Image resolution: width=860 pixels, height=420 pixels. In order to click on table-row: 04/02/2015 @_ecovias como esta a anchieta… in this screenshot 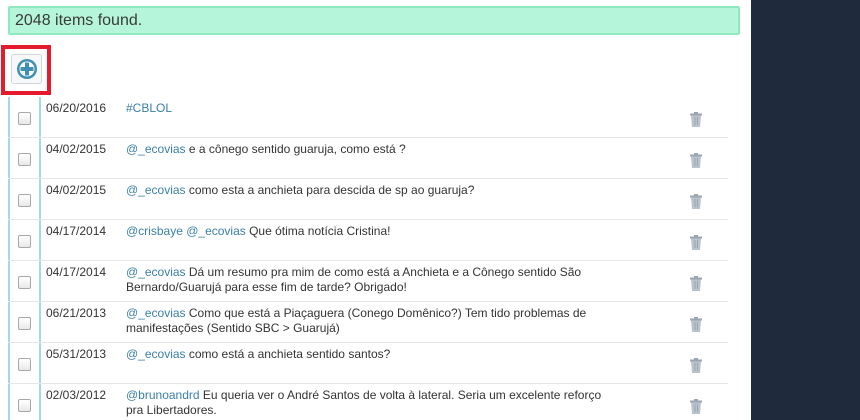, I will do `click(368, 199)`.